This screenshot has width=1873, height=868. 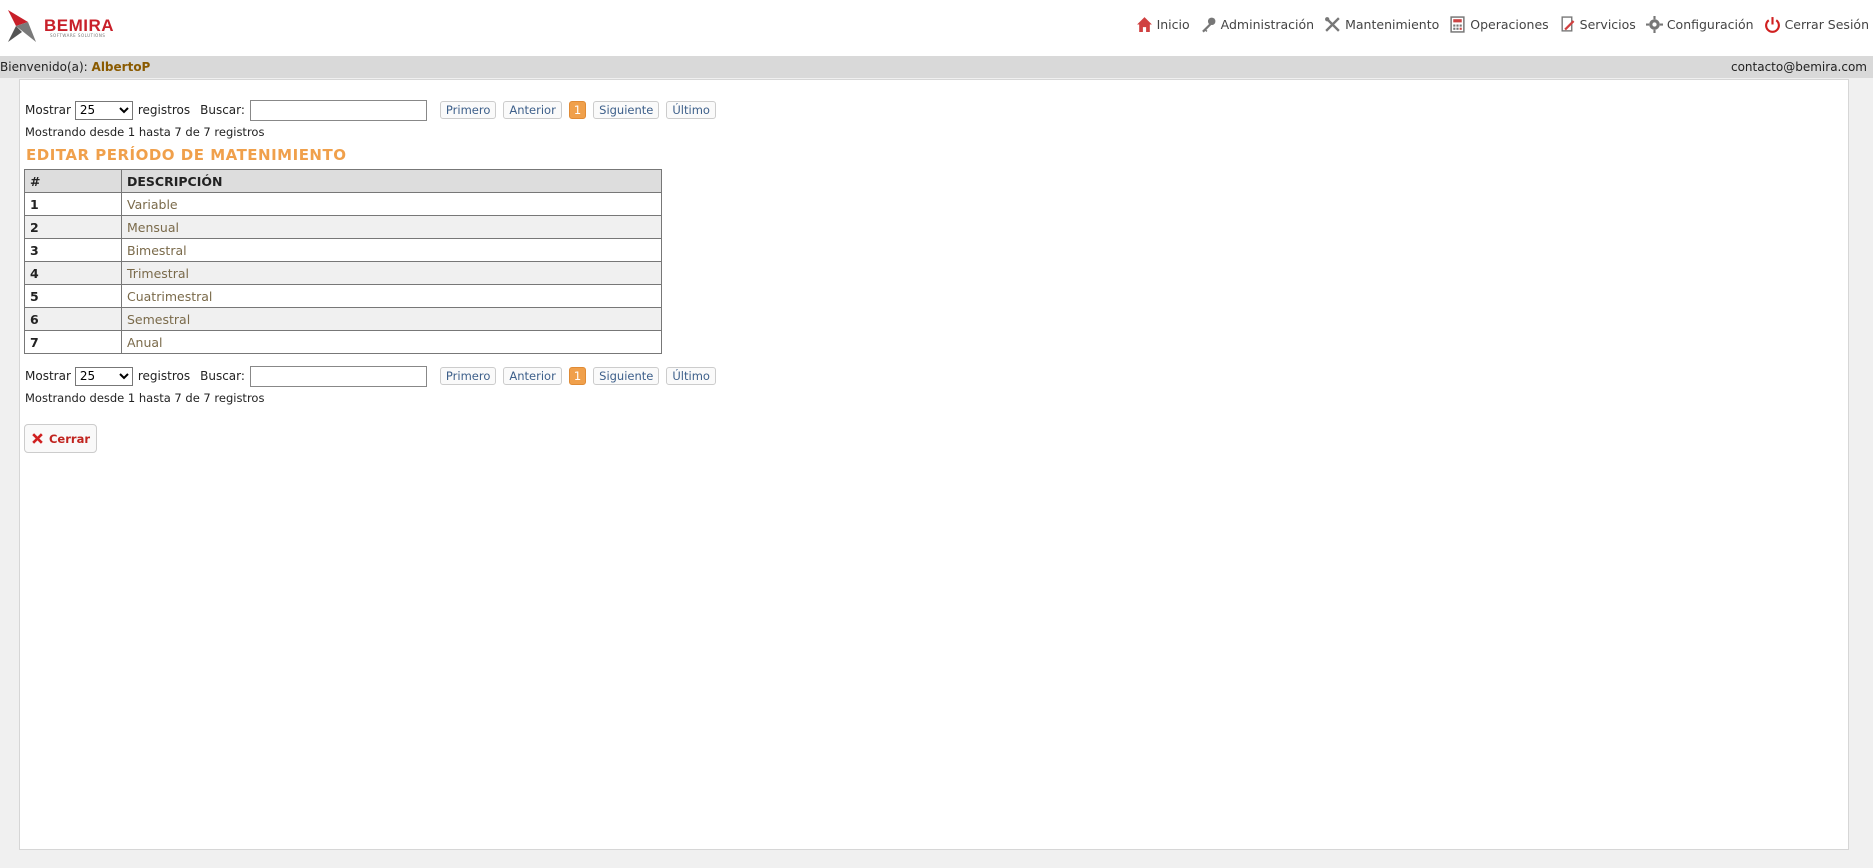 What do you see at coordinates (1332, 24) in the screenshot?
I see `tools-icon` at bounding box center [1332, 24].